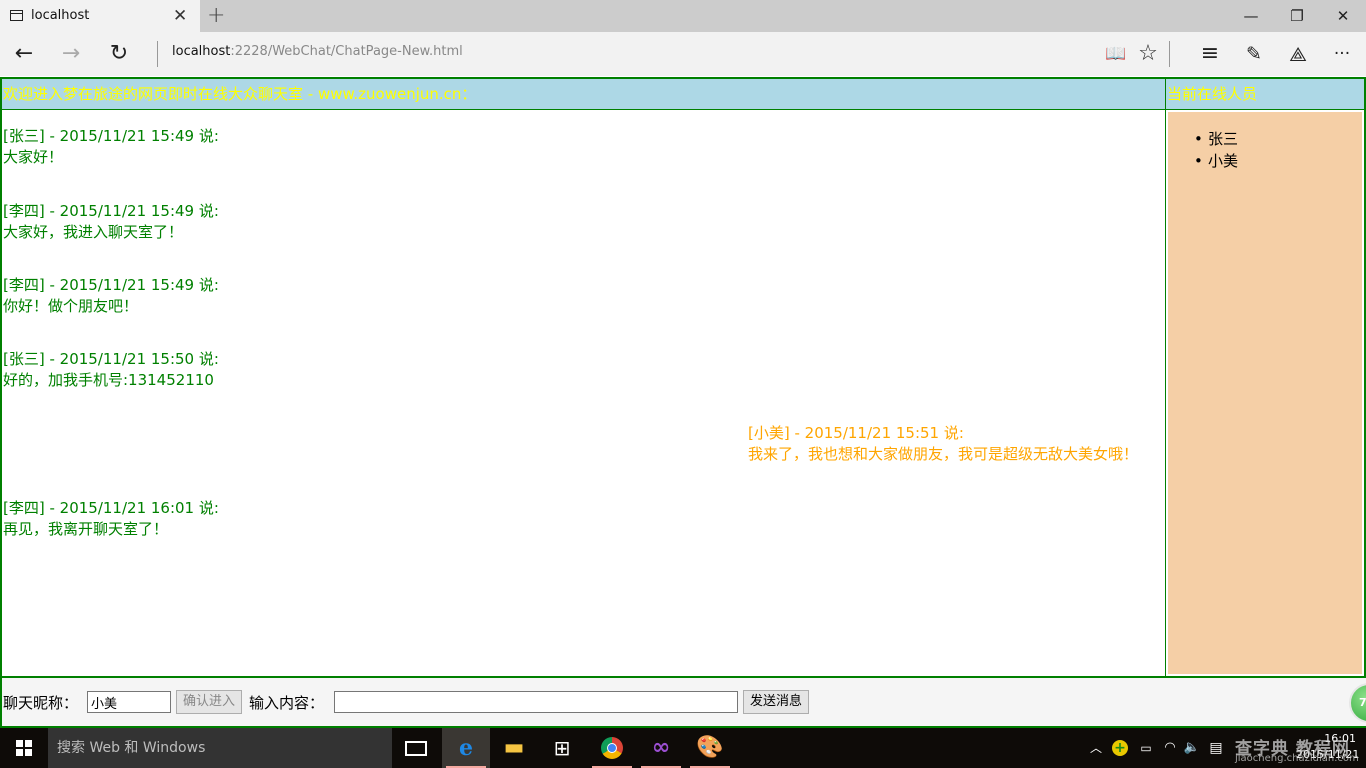  What do you see at coordinates (776, 702) in the screenshot?
I see `send-message-button: 发送消息` at bounding box center [776, 702].